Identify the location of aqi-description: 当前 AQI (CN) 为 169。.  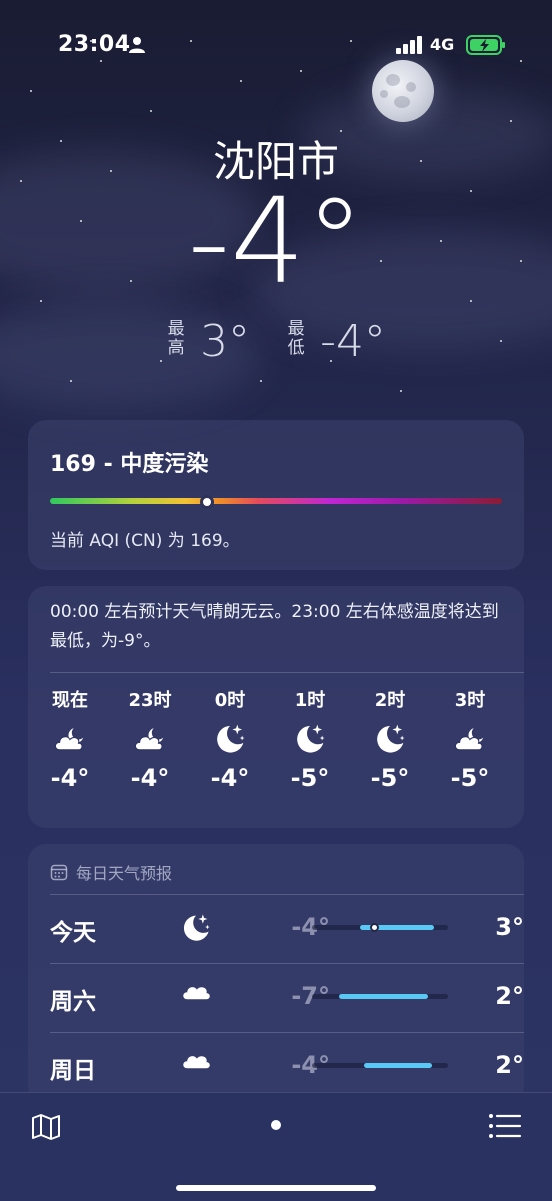
(145, 541).